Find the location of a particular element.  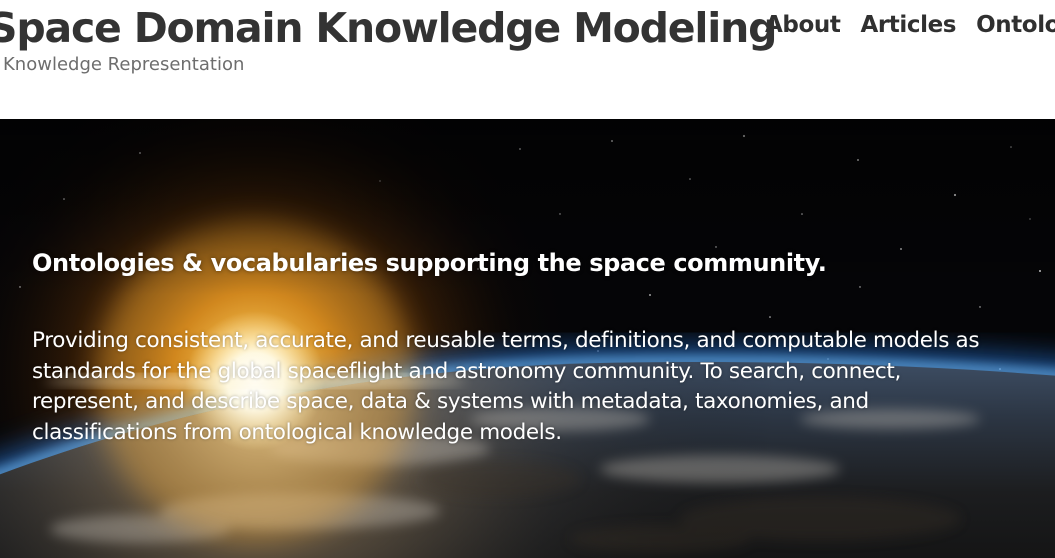

nav-item-articles: Articles is located at coordinates (908, 25).